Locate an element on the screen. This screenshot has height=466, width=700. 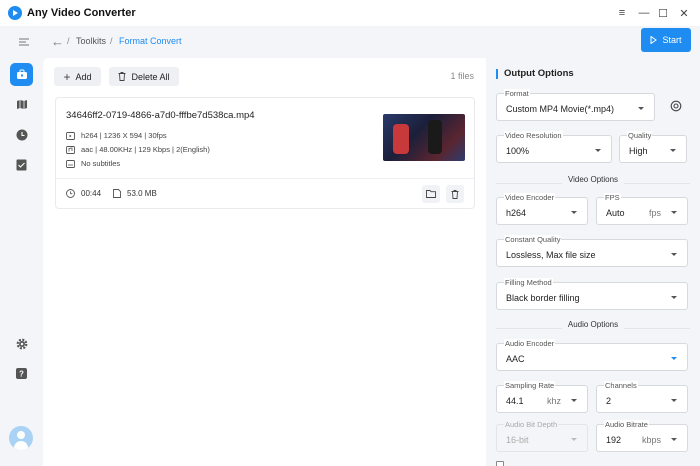
toolbox-icon is located at coordinates (21, 74).